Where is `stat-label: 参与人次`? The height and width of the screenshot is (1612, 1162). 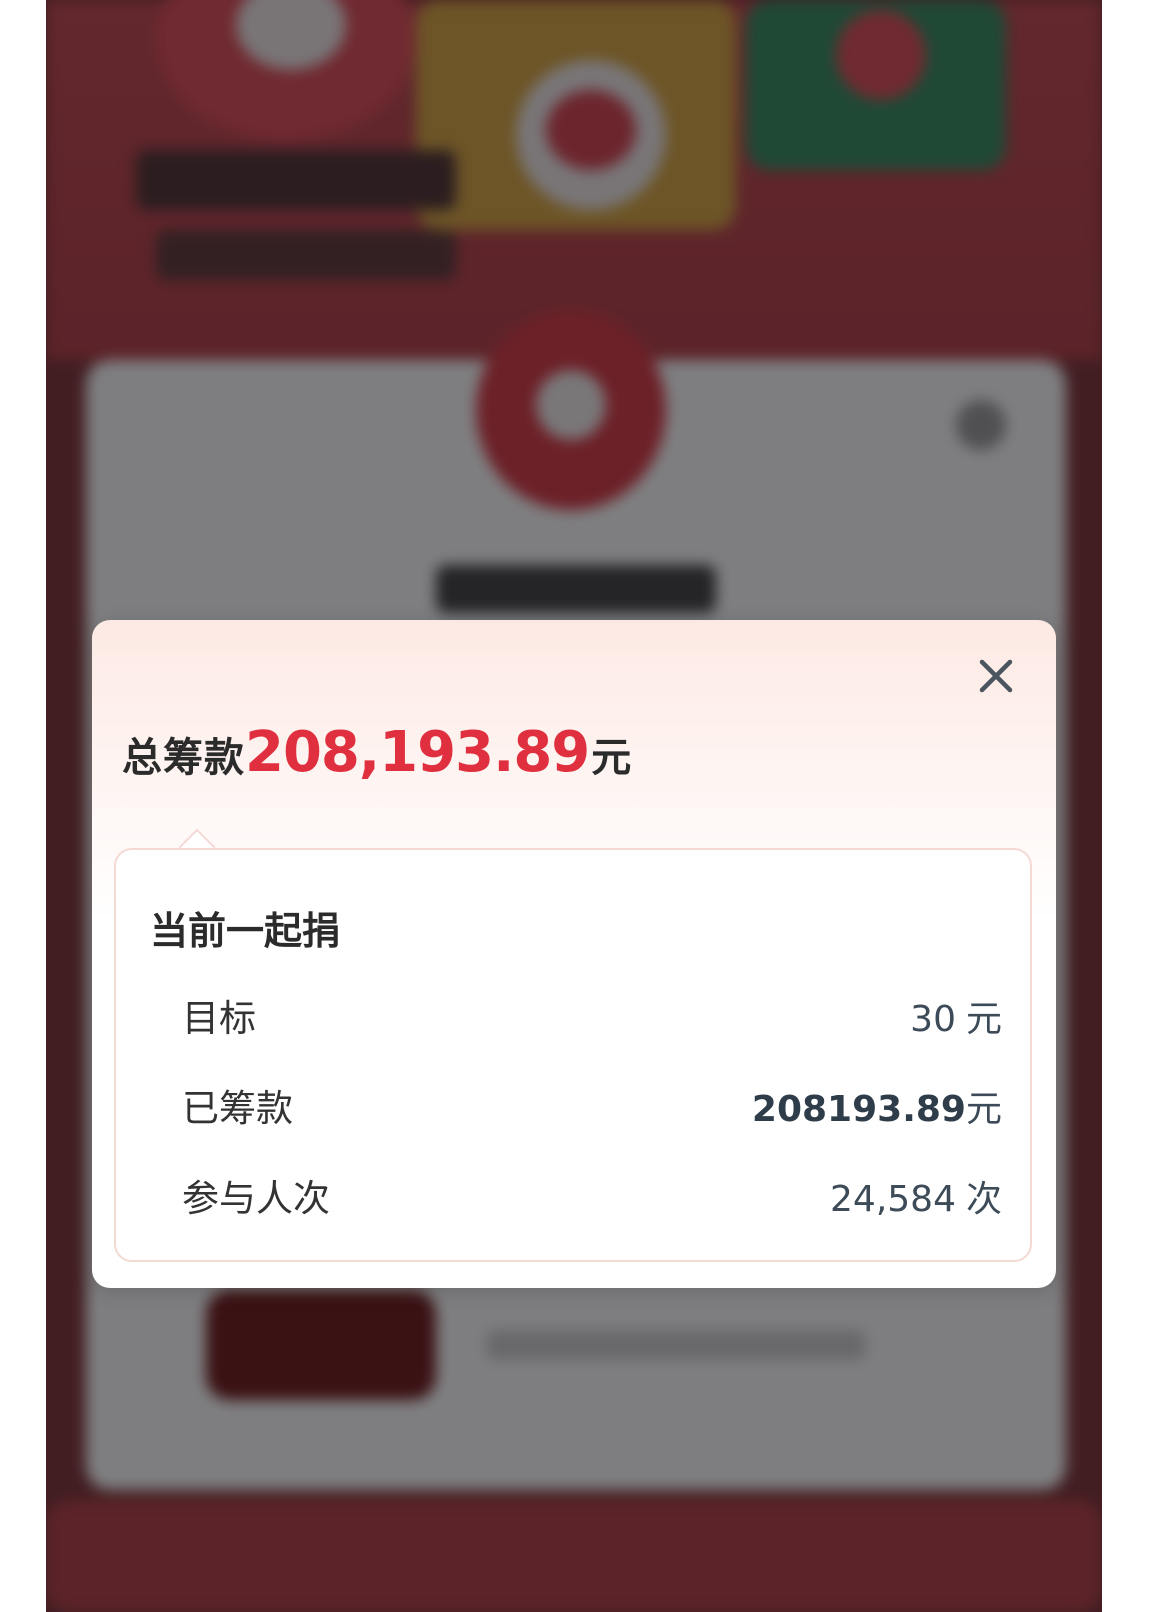
stat-label: 参与人次 is located at coordinates (256, 1198).